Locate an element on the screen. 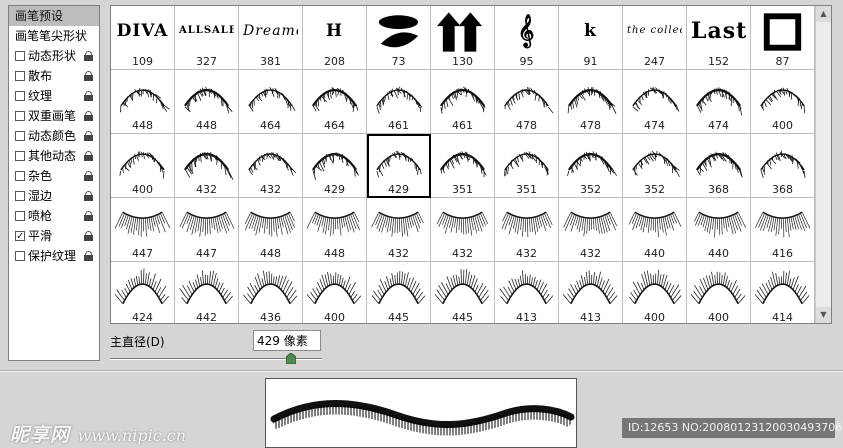 The image size is (843, 448). scroll-down-arrow-icon: ▼ is located at coordinates (823, 315).